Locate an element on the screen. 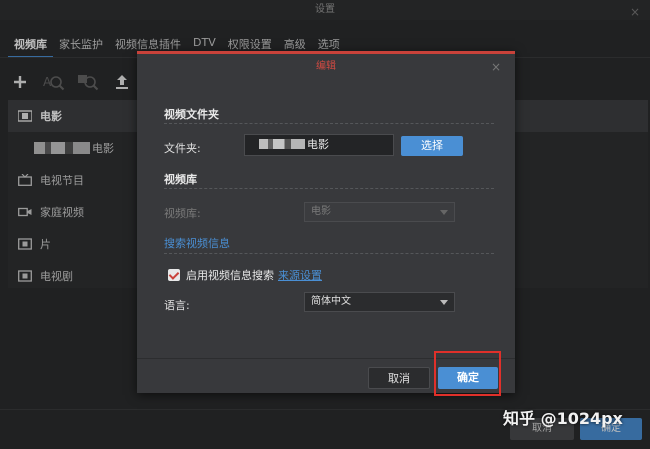 The height and width of the screenshot is (449, 650). folder-path-field: 电影 is located at coordinates (319, 145).